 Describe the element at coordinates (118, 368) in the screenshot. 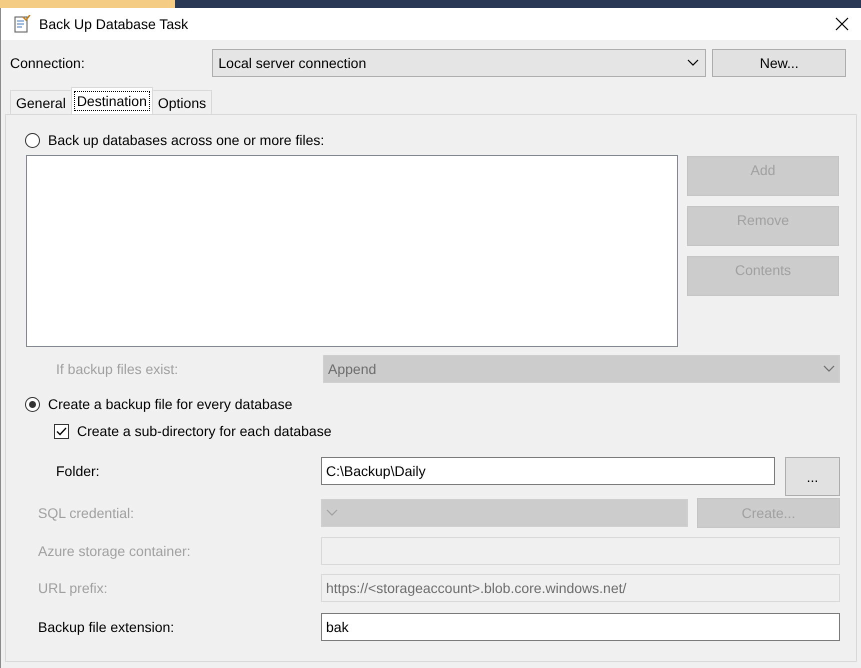

I see `field-label: If backup files exist:` at that location.